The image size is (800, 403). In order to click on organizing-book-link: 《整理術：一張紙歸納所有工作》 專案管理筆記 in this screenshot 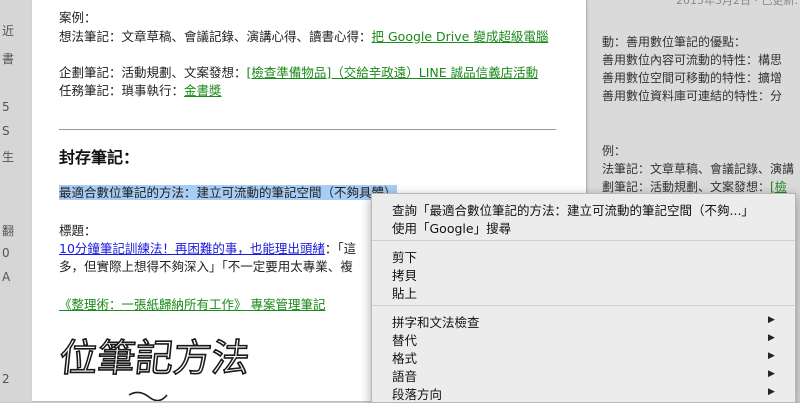, I will do `click(192, 304)`.